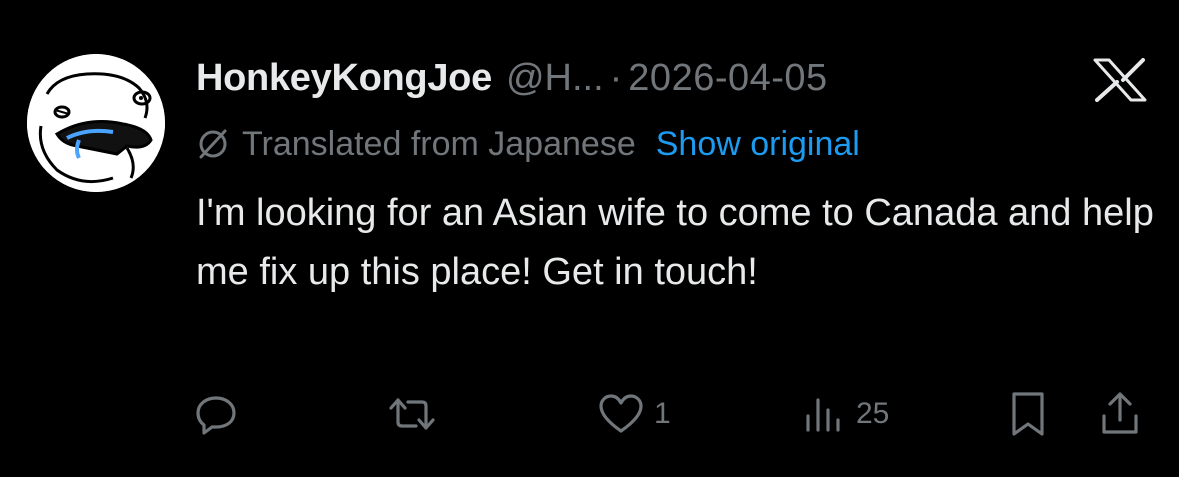 The width and height of the screenshot is (1179, 477). Describe the element at coordinates (344, 78) in the screenshot. I see `display-name: HonkeyKongJoe` at that location.